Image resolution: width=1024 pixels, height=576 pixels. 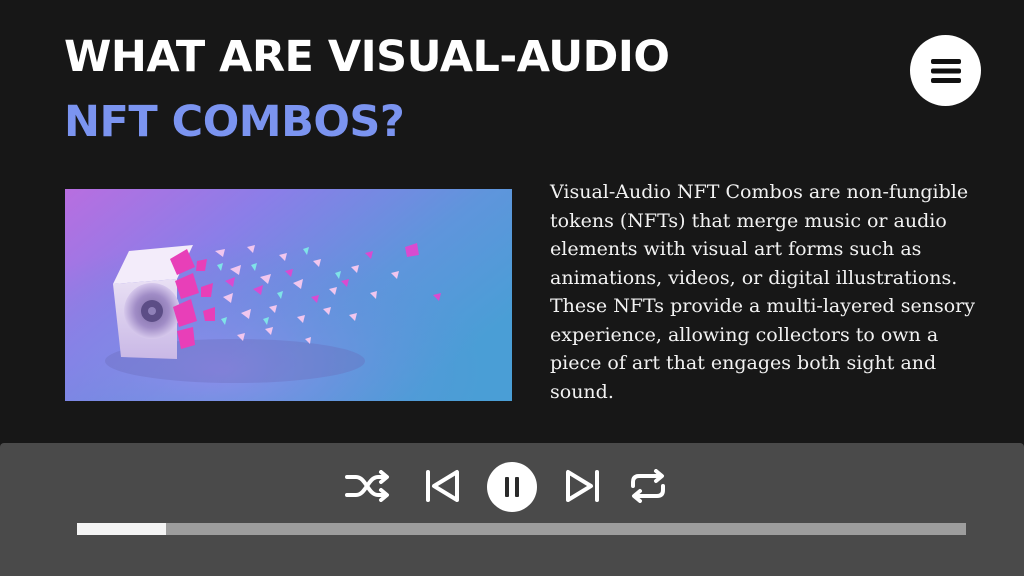 I want to click on previous-track-button, so click(x=442, y=486).